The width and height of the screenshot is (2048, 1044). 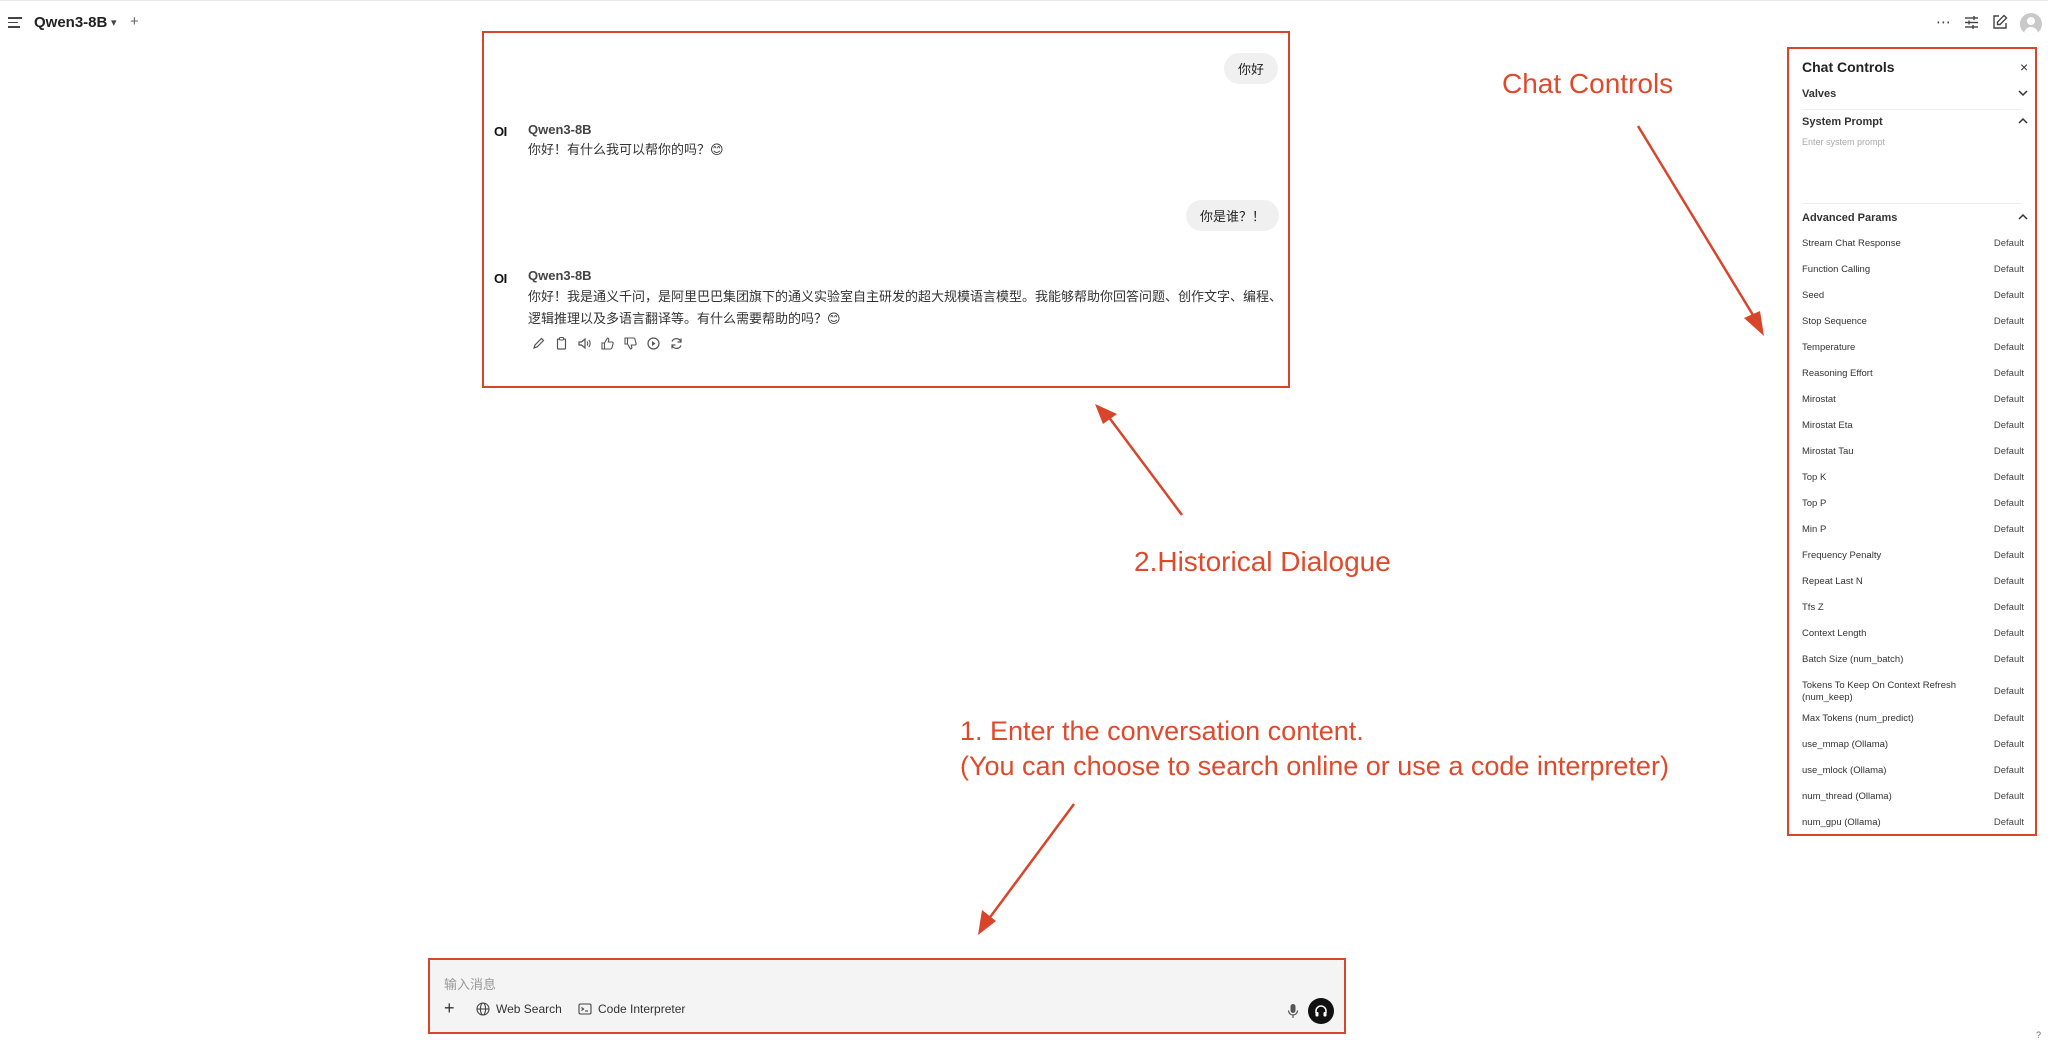 What do you see at coordinates (1139, 460) in the screenshot?
I see `annotation-arrow-dialogue` at bounding box center [1139, 460].